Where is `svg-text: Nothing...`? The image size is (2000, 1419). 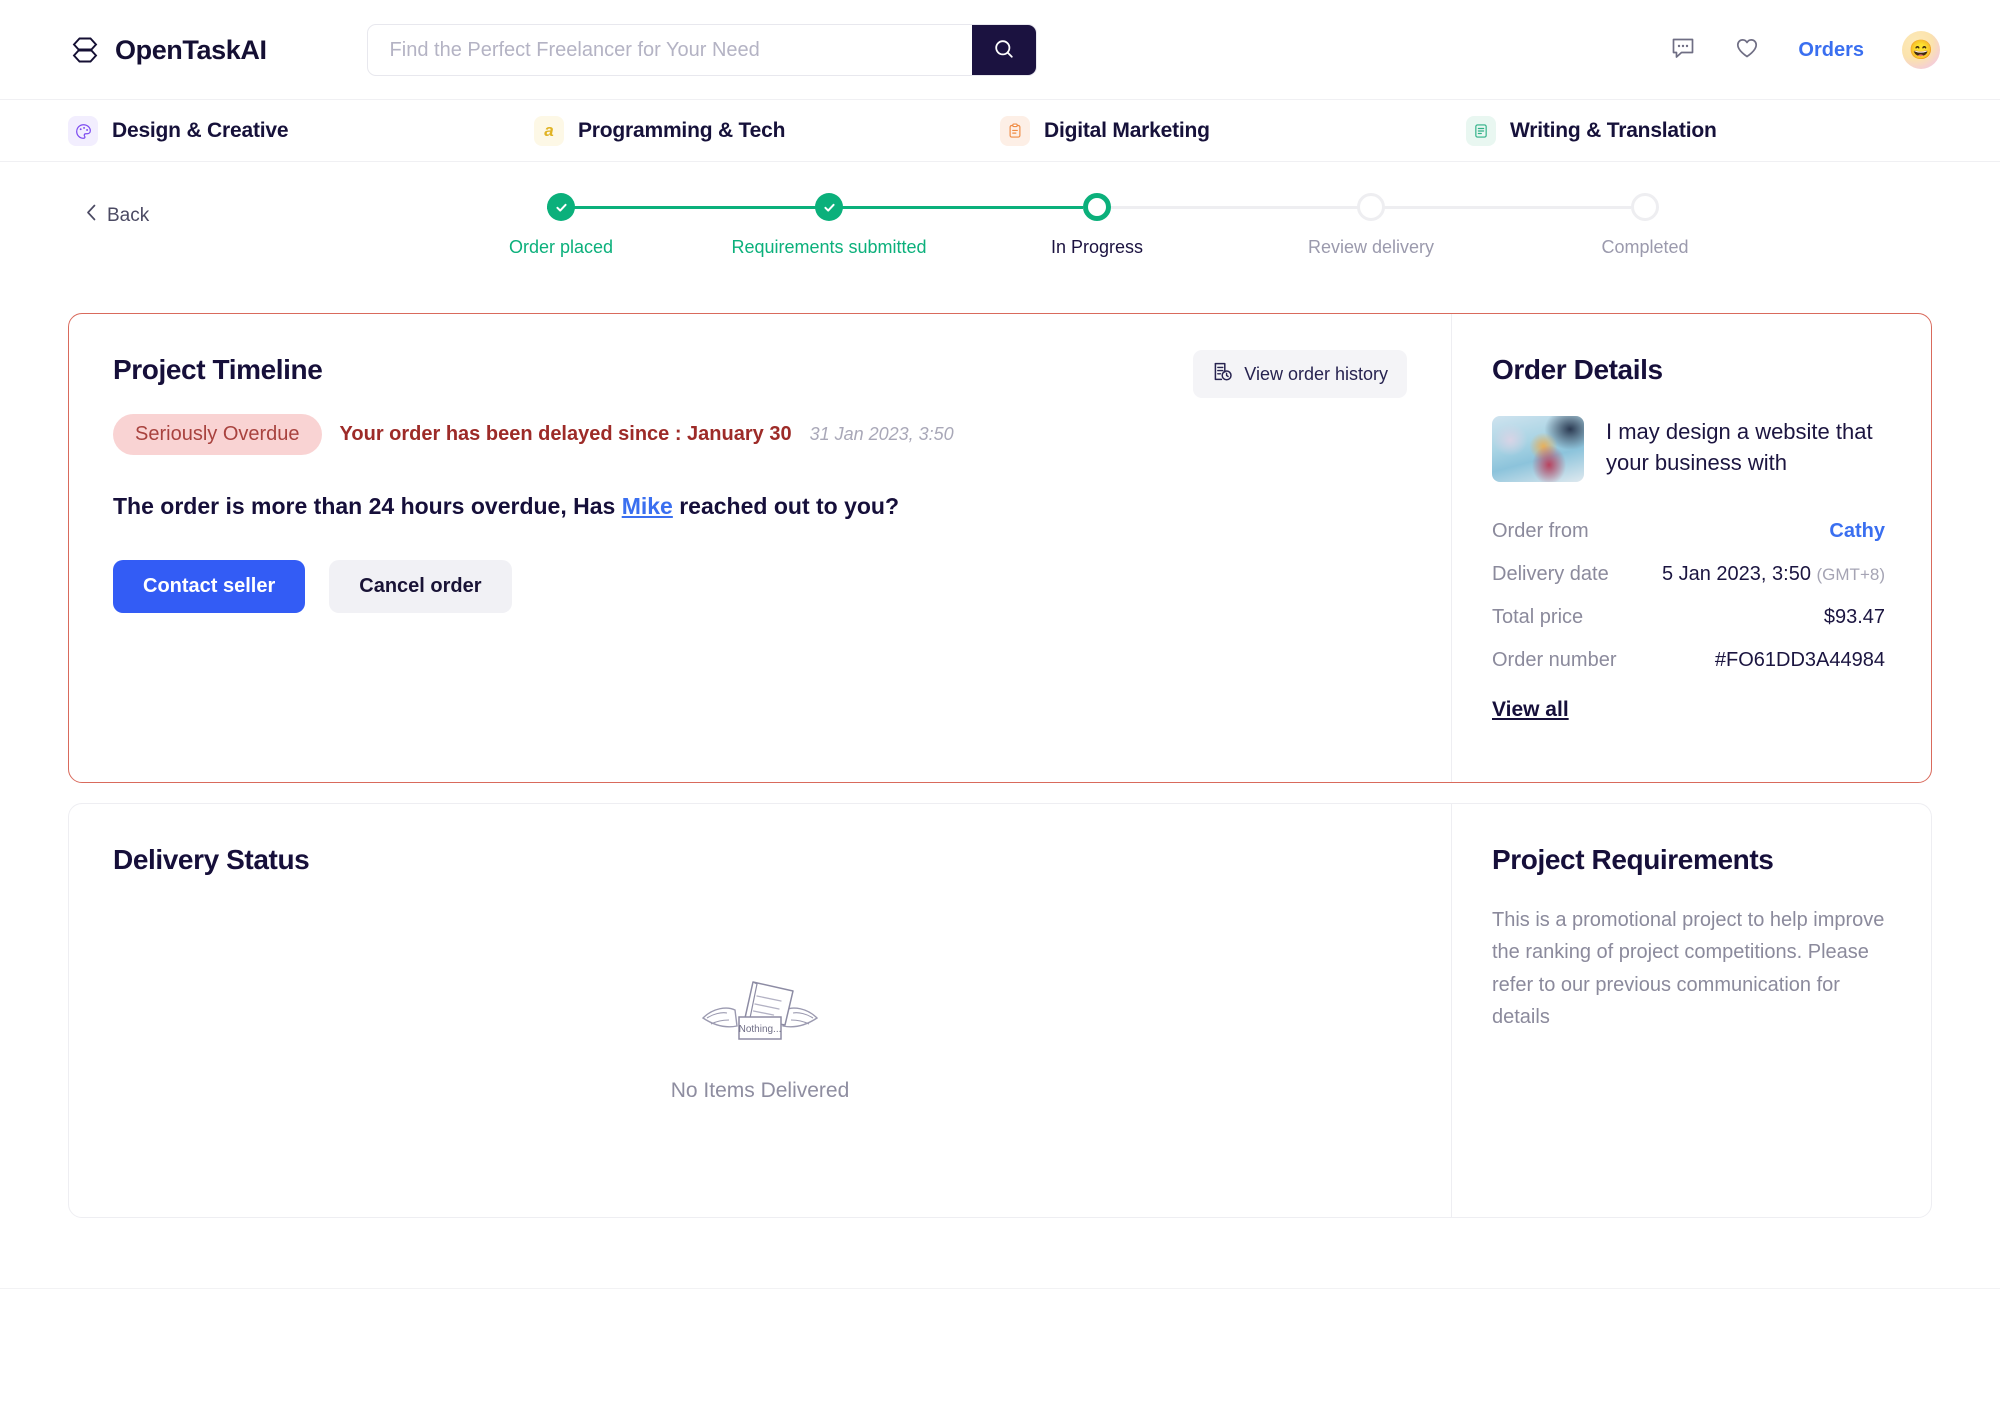 svg-text: Nothing... is located at coordinates (760, 1029).